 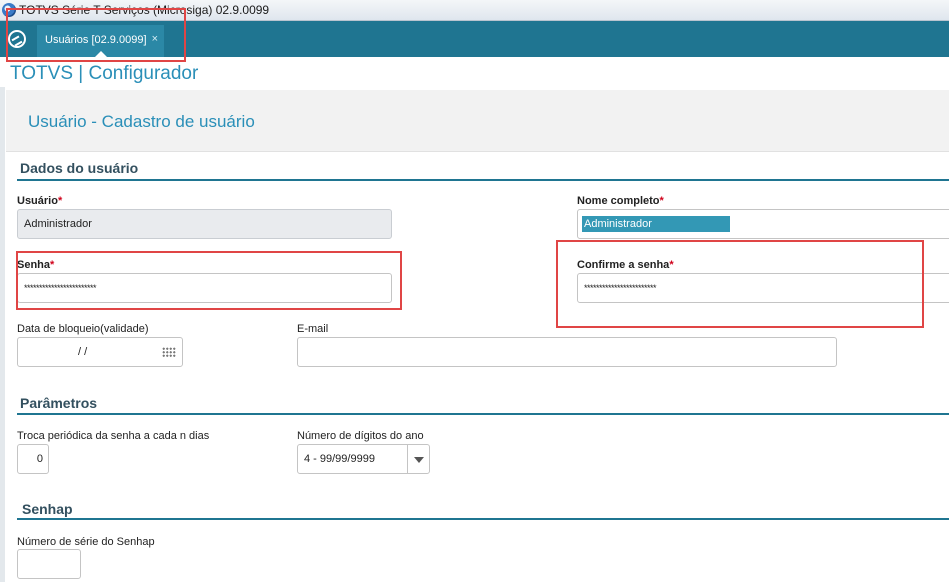 I want to click on usuario-label: Usuário*, so click(x=40, y=201).